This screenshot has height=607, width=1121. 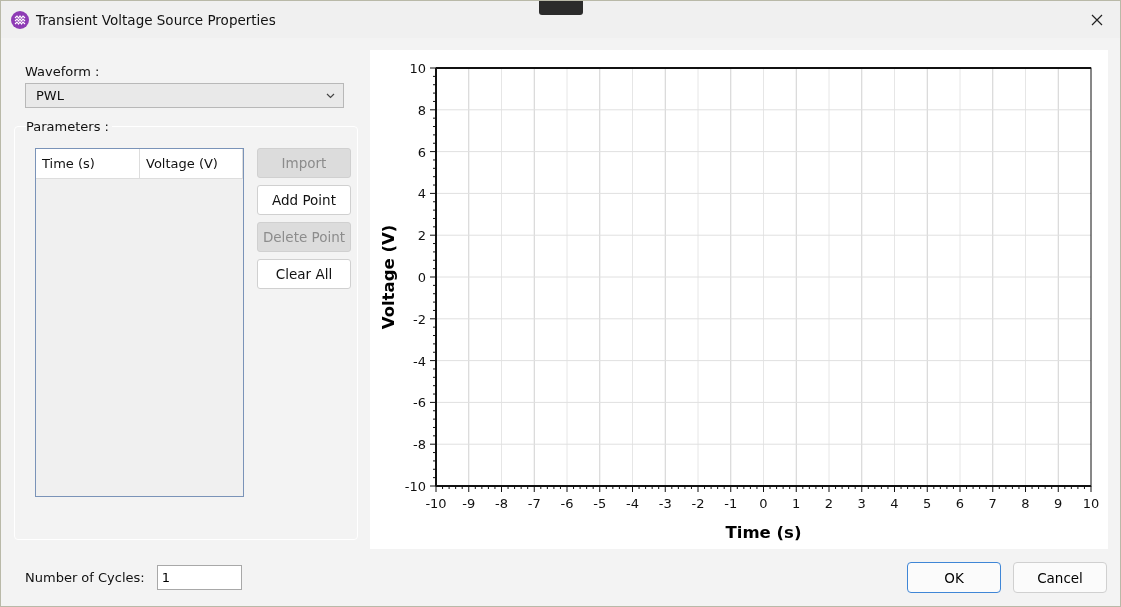 What do you see at coordinates (600, 503) in the screenshot?
I see `axis-tick-label: -5` at bounding box center [600, 503].